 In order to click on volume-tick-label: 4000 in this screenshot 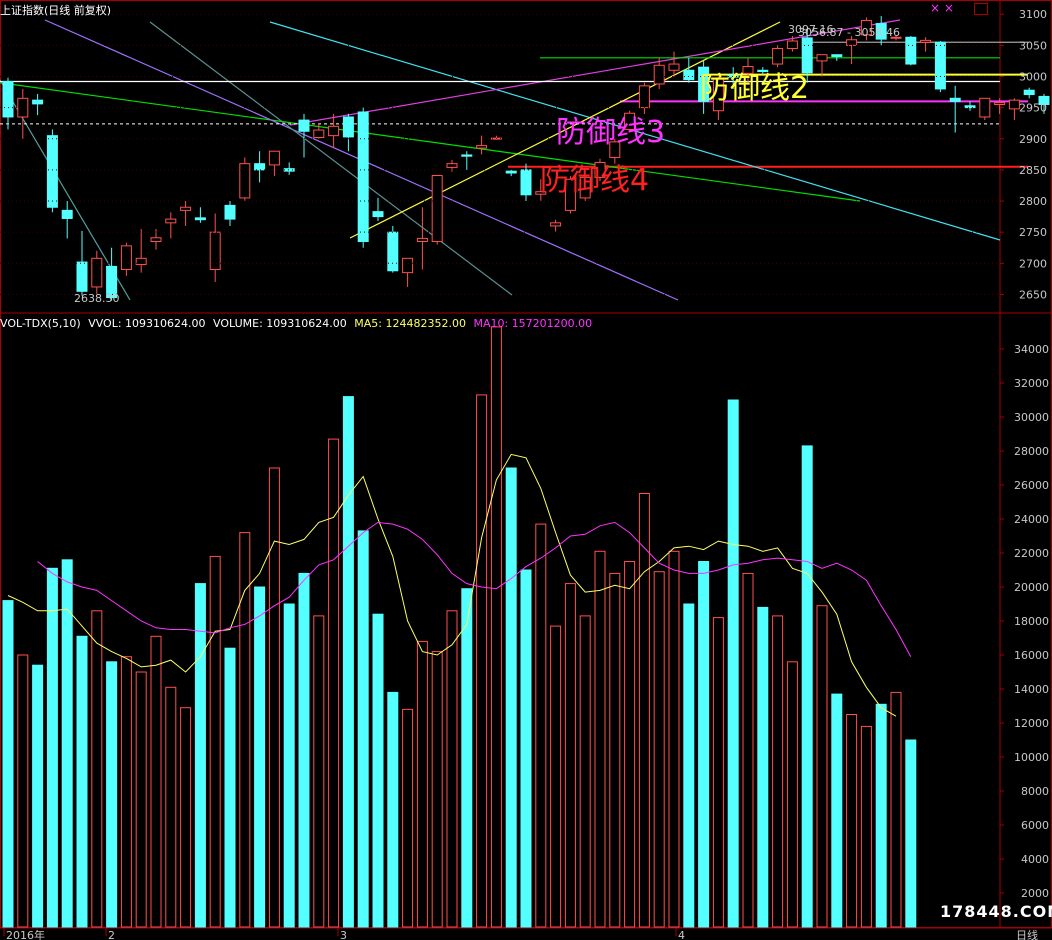, I will do `click(1035, 859)`.